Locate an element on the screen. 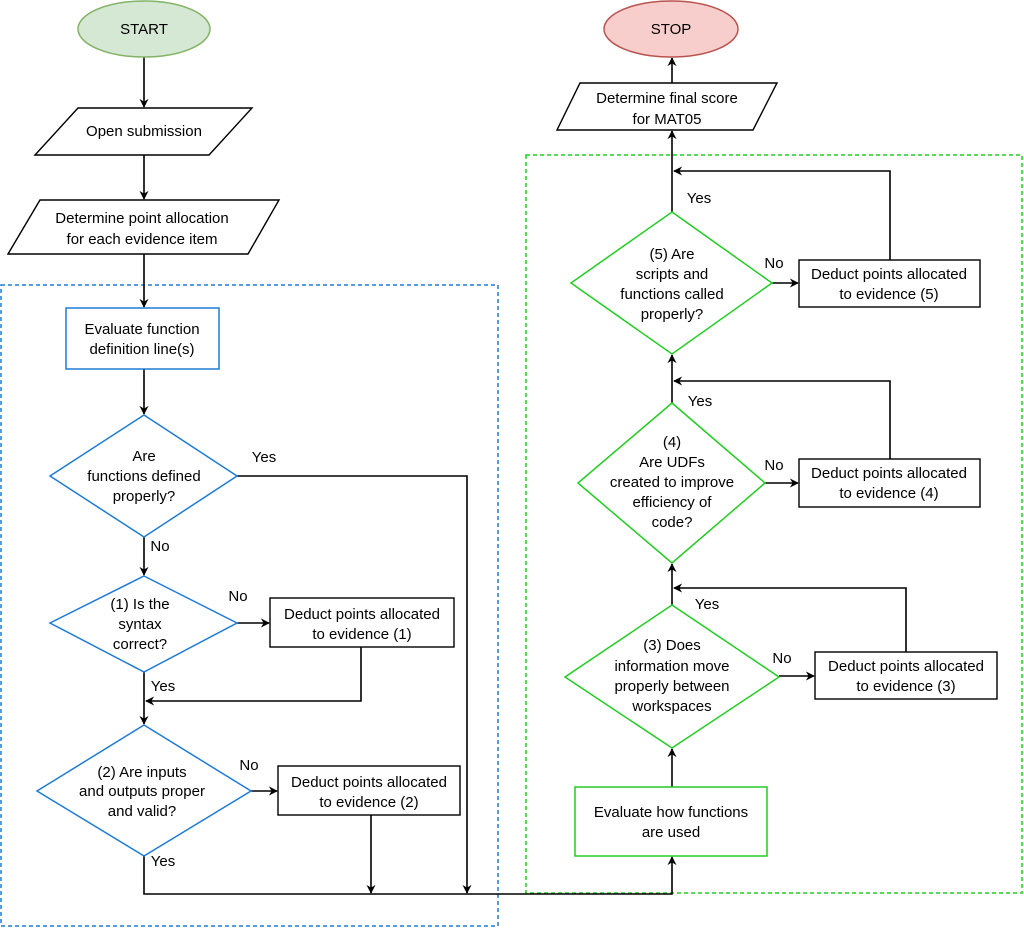 The height and width of the screenshot is (928, 1024). evaluate-definition-node: Evaluate function definition line(s) is located at coordinates (142, 338).